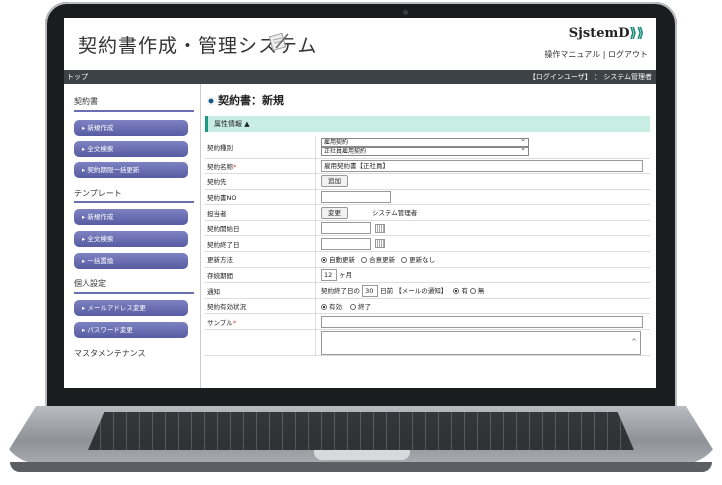 This screenshot has width=722, height=485. Describe the element at coordinates (245, 100) in the screenshot. I see `page-title: 契約書：新規` at that location.